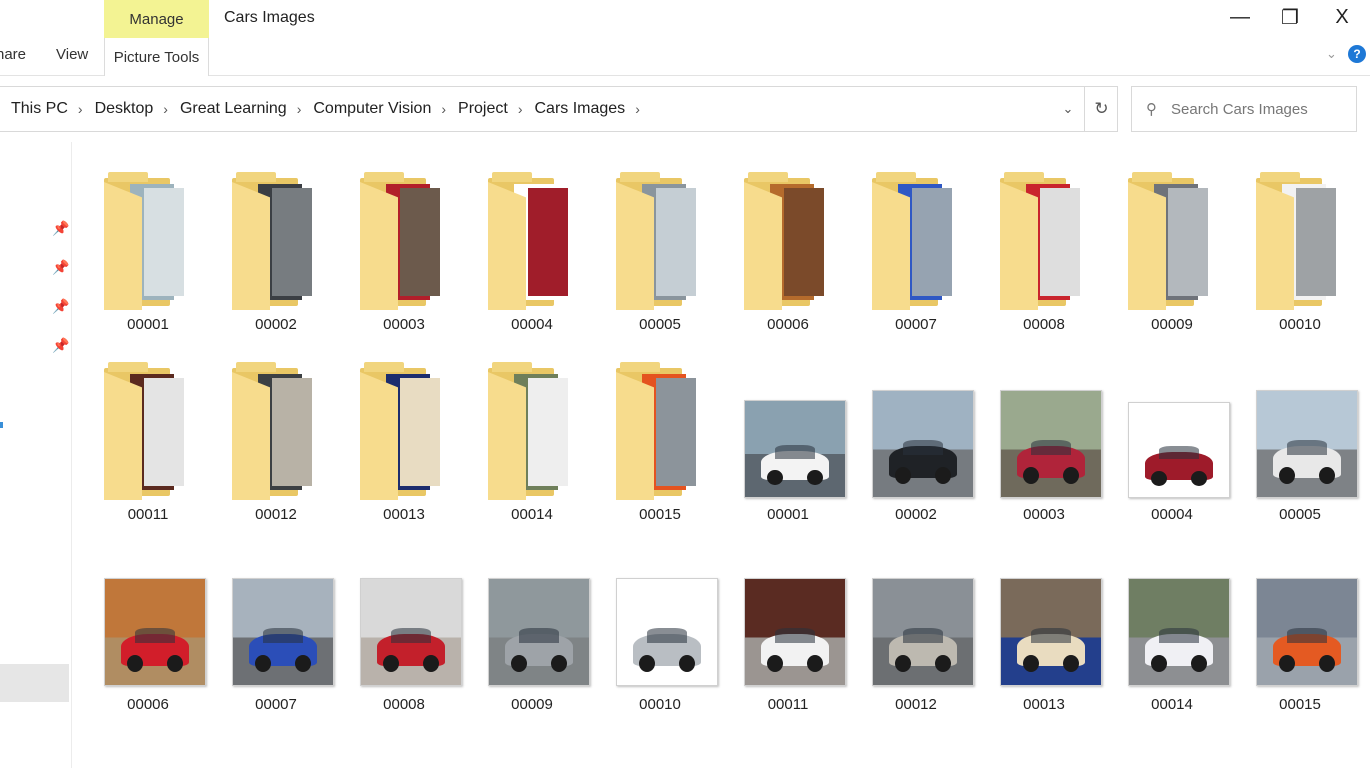 Image resolution: width=1370 pixels, height=768 pixels. I want to click on image-item: 00007, so click(276, 637).